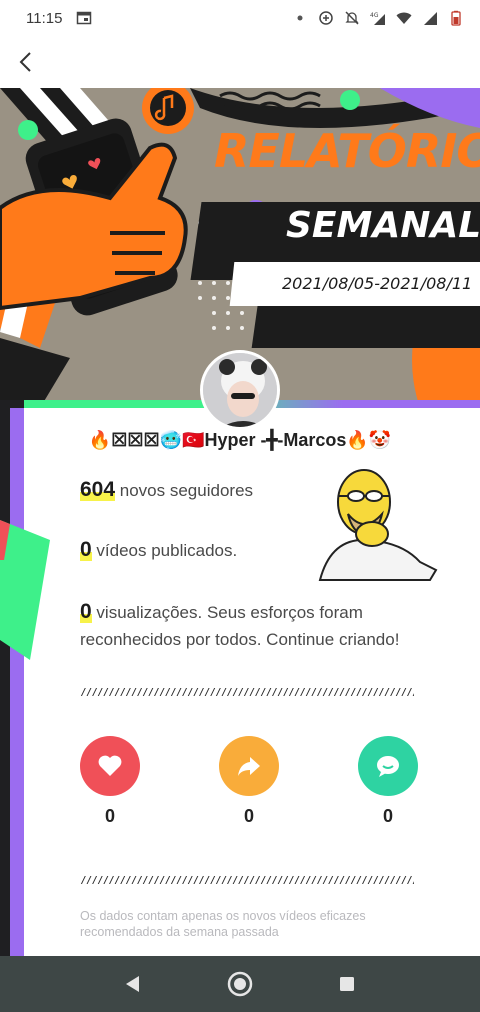 The height and width of the screenshot is (1012, 480). What do you see at coordinates (404, 18) in the screenshot?
I see `wifi-icon` at bounding box center [404, 18].